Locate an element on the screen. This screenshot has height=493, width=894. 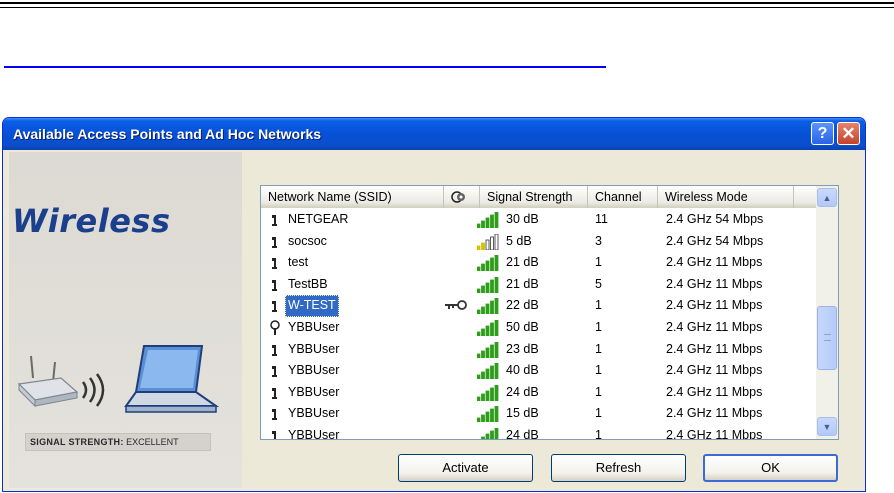
scroll-up-button: ▲ is located at coordinates (827, 197).